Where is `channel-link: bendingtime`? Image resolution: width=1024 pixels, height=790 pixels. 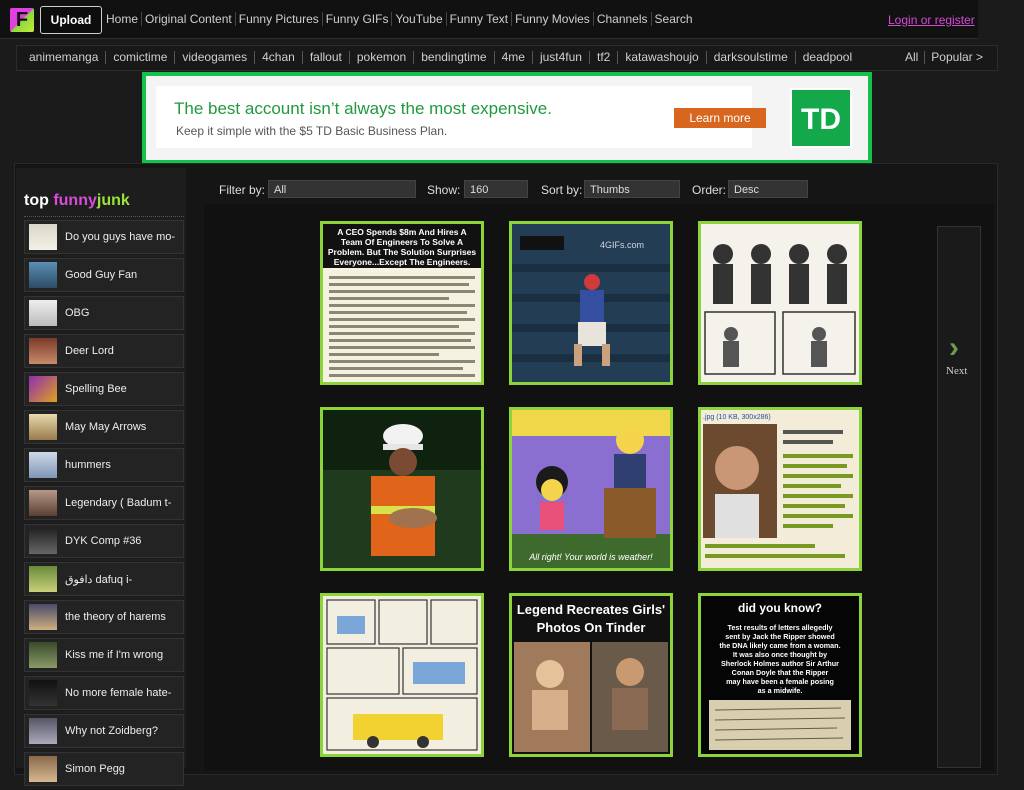
channel-link: bendingtime is located at coordinates (454, 57).